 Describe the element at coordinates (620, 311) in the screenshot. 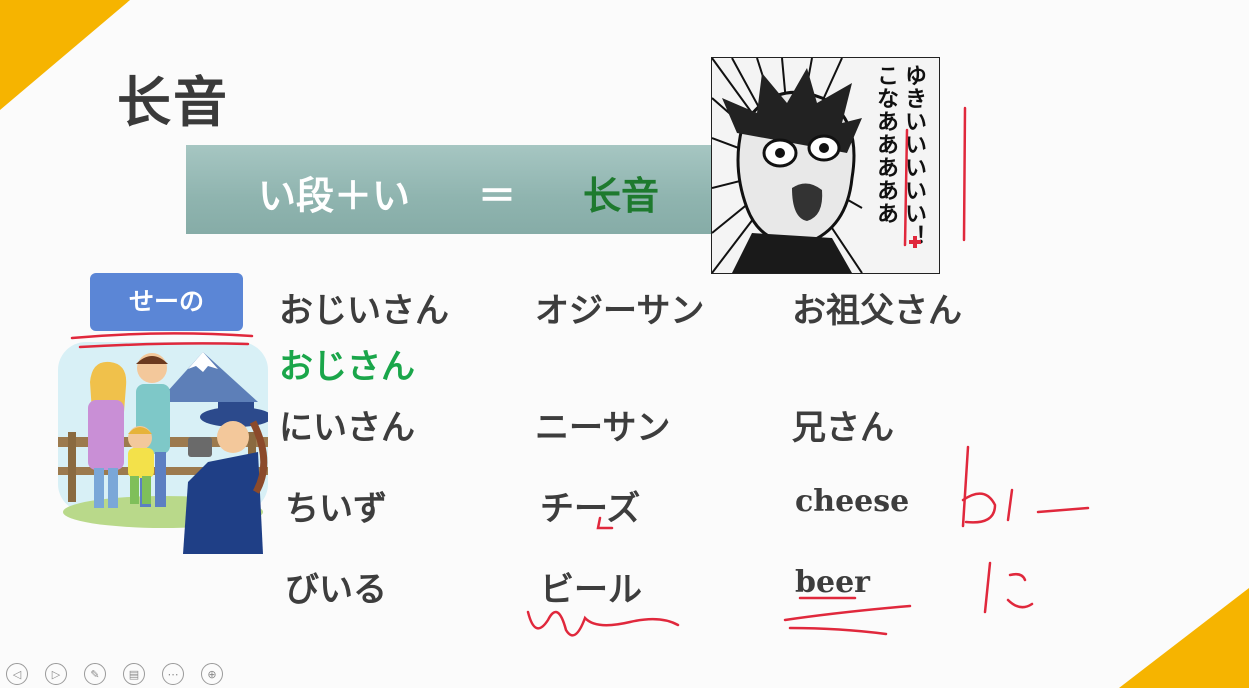

I see `word-ojiisan-katakana: オジーサン` at that location.